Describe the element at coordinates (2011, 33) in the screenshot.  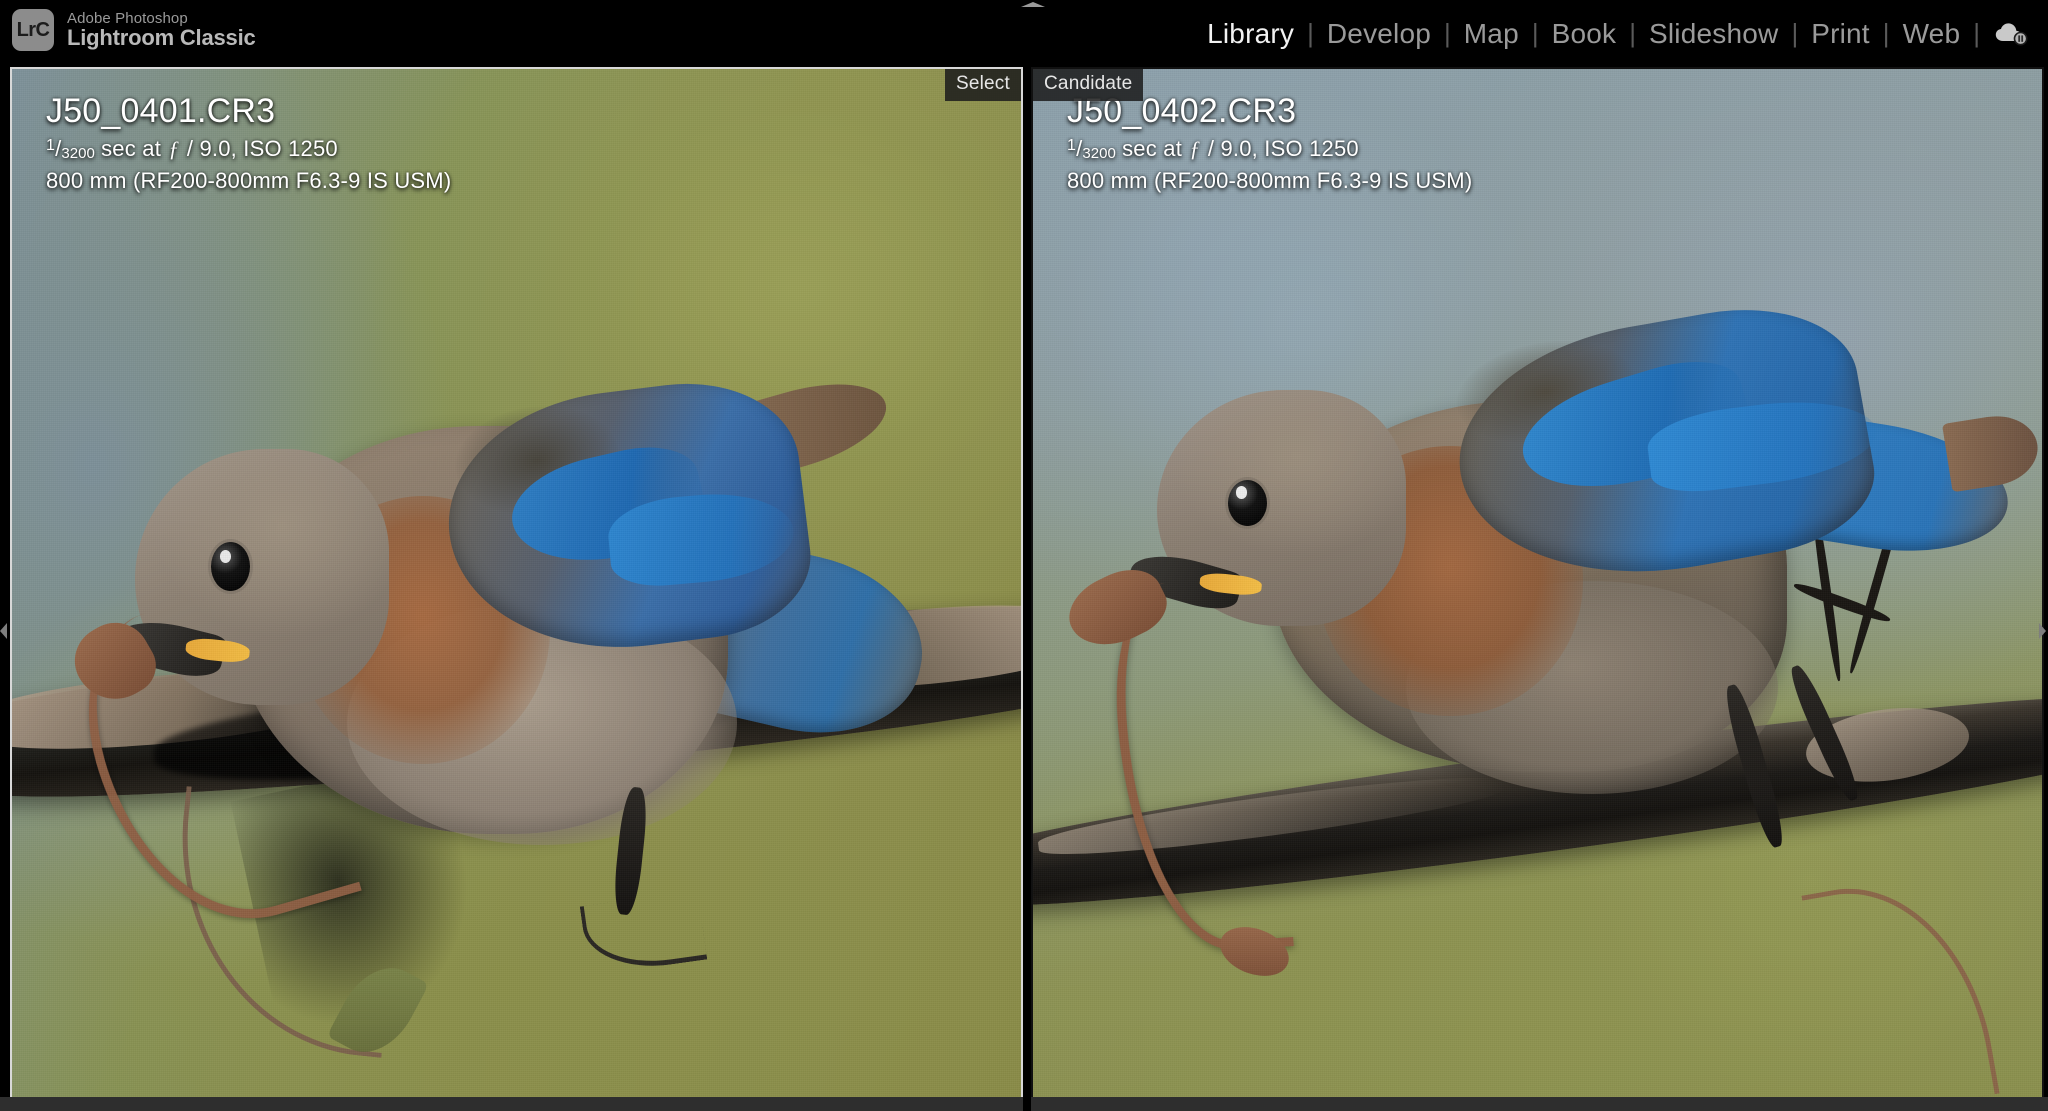
I see `cloud-pause-icon` at that location.